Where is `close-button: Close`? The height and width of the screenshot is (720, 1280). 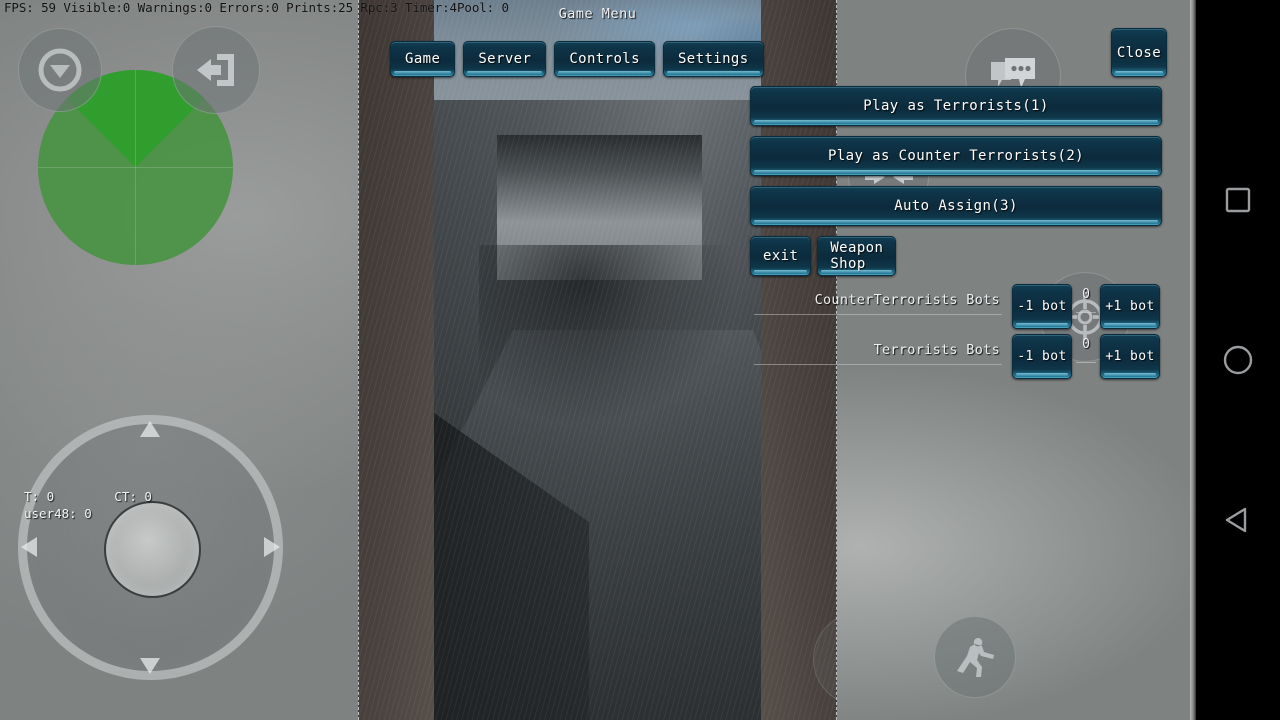
close-button: Close is located at coordinates (1139, 52).